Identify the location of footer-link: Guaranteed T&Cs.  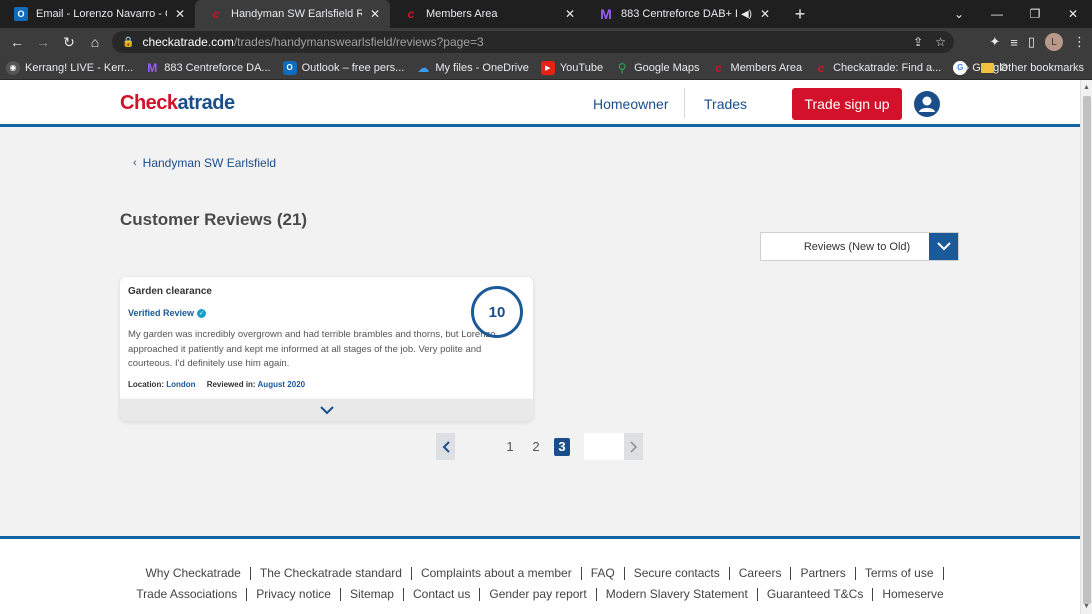
(816, 594).